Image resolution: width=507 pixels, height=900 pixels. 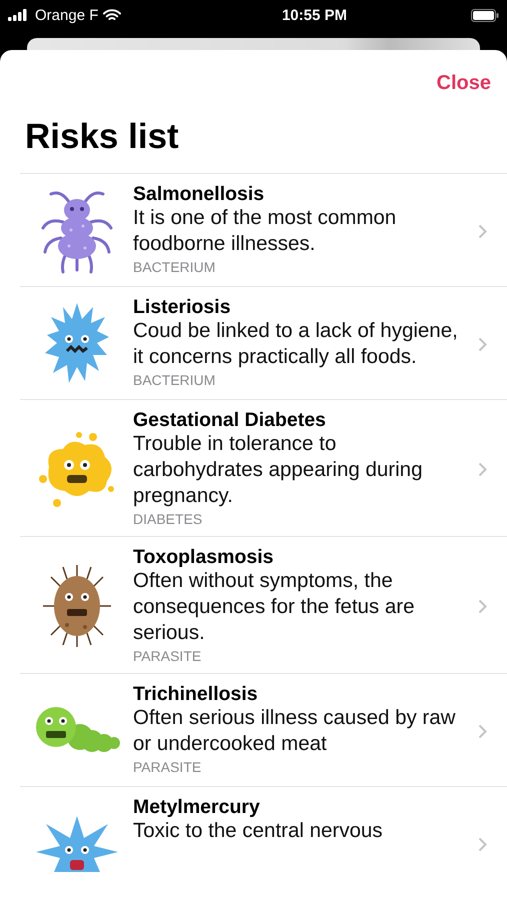 I want to click on risk-description: Toxic to the central nervous, so click(x=258, y=831).